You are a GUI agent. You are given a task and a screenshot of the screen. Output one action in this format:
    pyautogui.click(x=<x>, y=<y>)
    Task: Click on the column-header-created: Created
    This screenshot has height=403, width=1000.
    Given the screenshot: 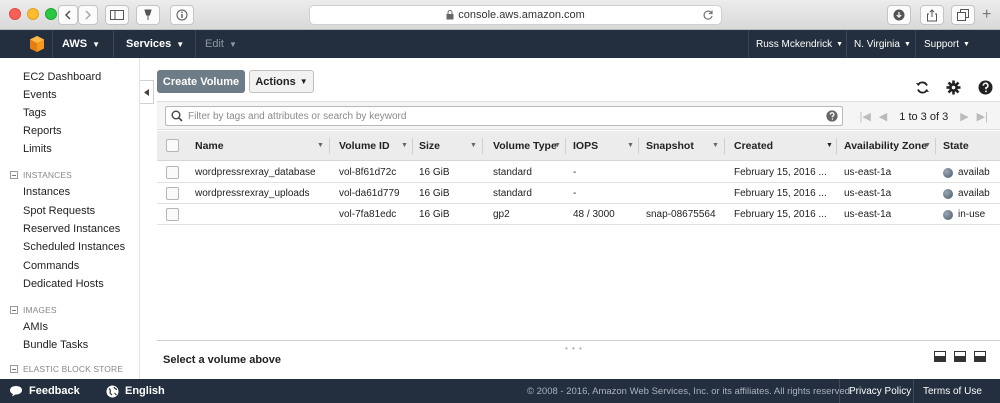 What is the action you would take?
    pyautogui.click(x=753, y=146)
    